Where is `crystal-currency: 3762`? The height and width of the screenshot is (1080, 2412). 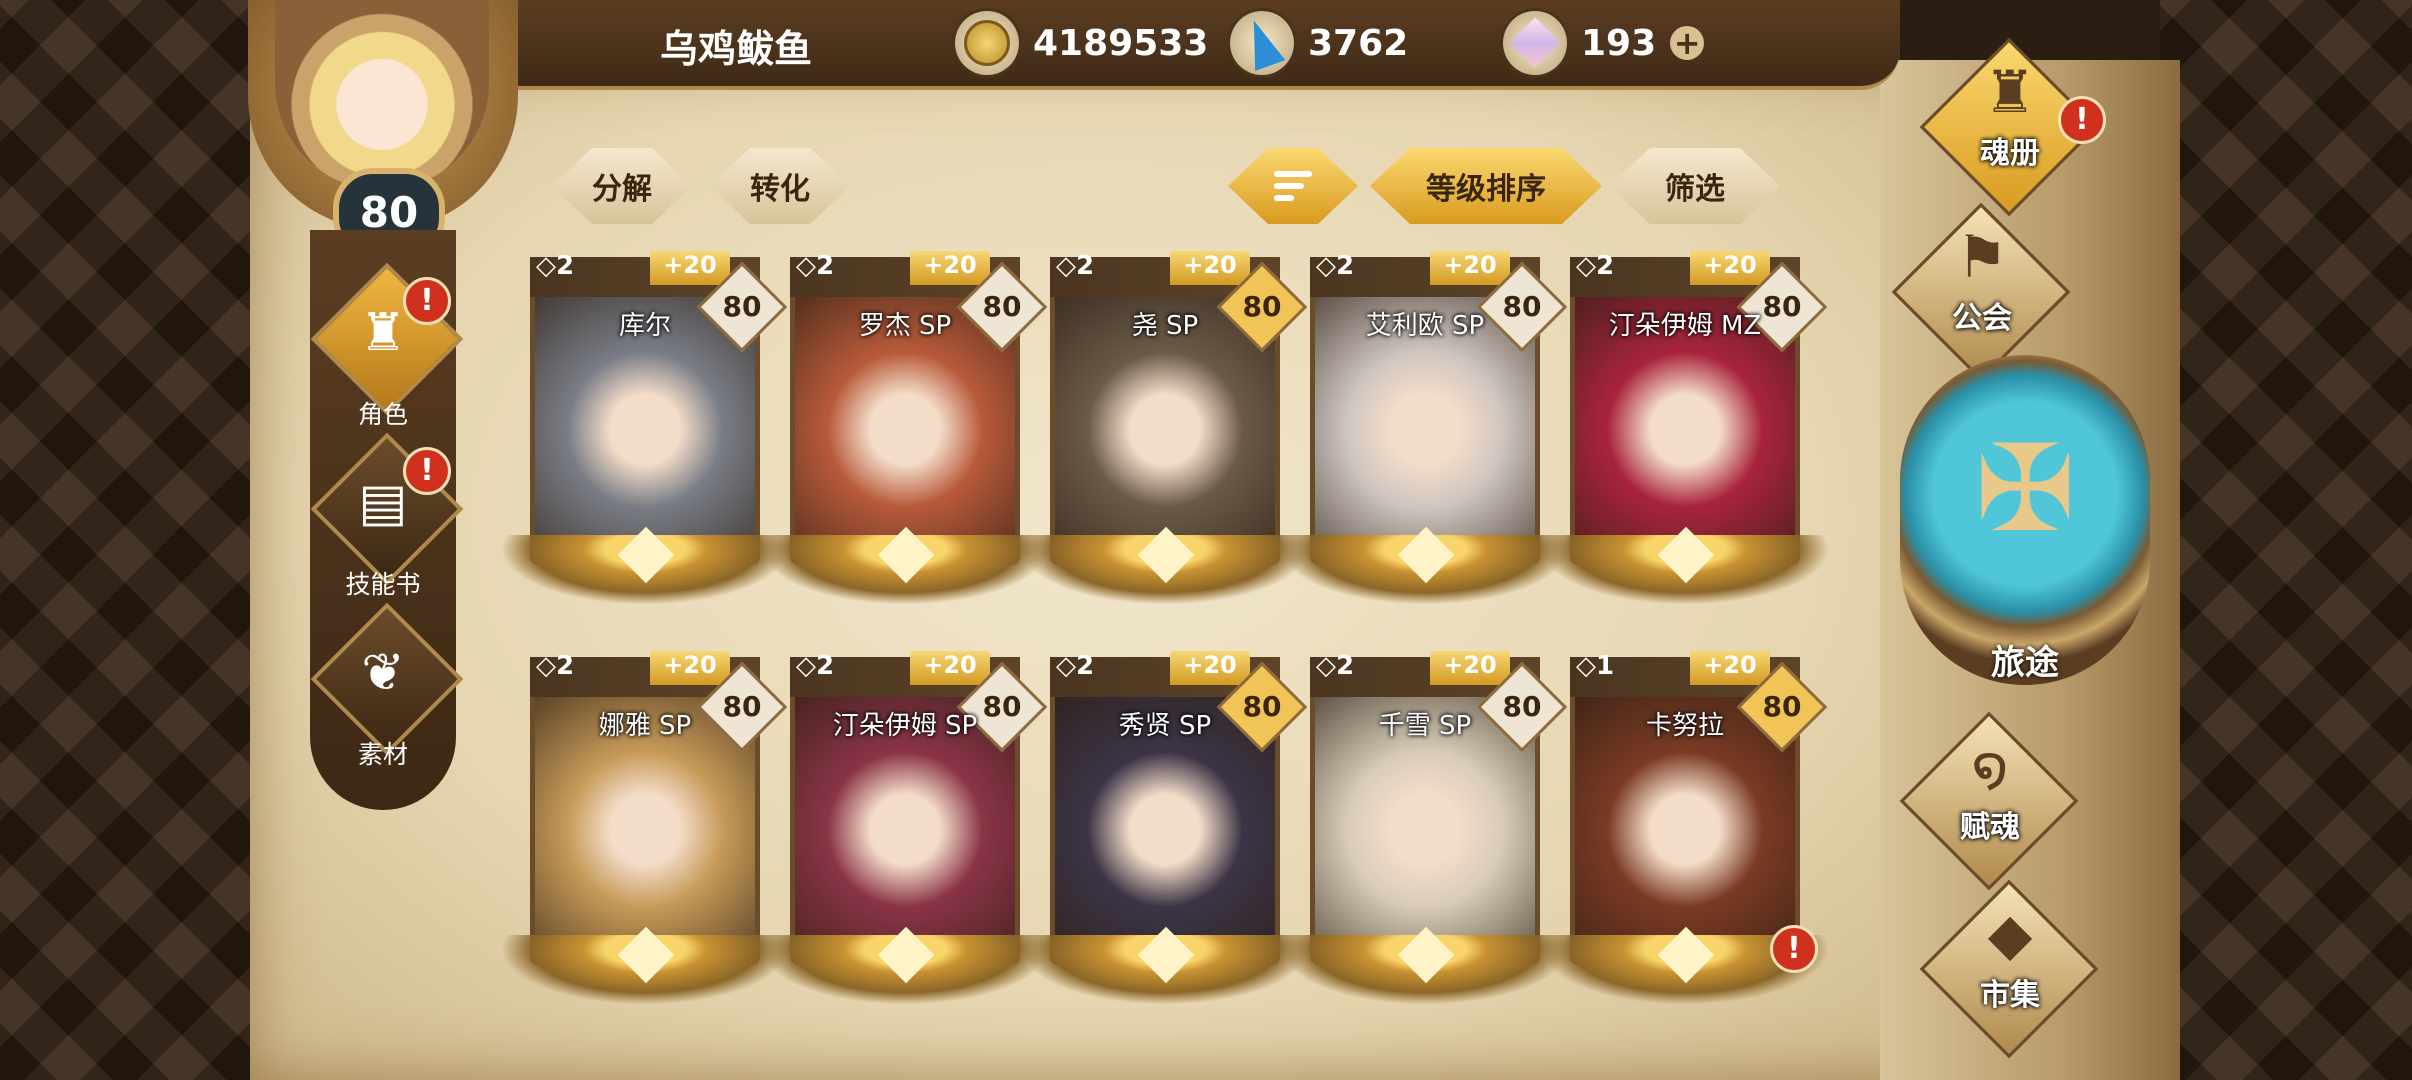
crystal-currency: 3762 is located at coordinates (1319, 43).